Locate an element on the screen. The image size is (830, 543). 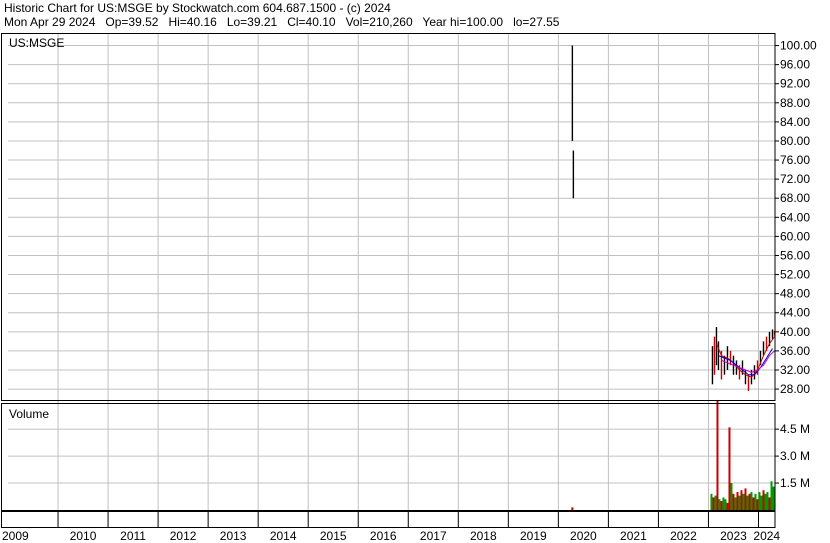
price-tick-label: 52.00 is located at coordinates (795, 275).